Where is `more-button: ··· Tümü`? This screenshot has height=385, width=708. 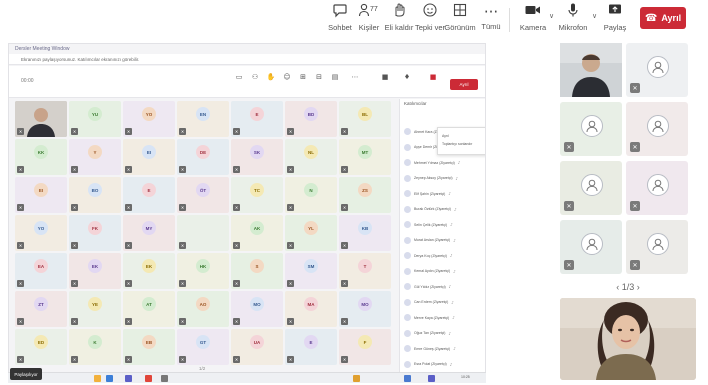 more-button: ··· Tümü is located at coordinates (491, 20).